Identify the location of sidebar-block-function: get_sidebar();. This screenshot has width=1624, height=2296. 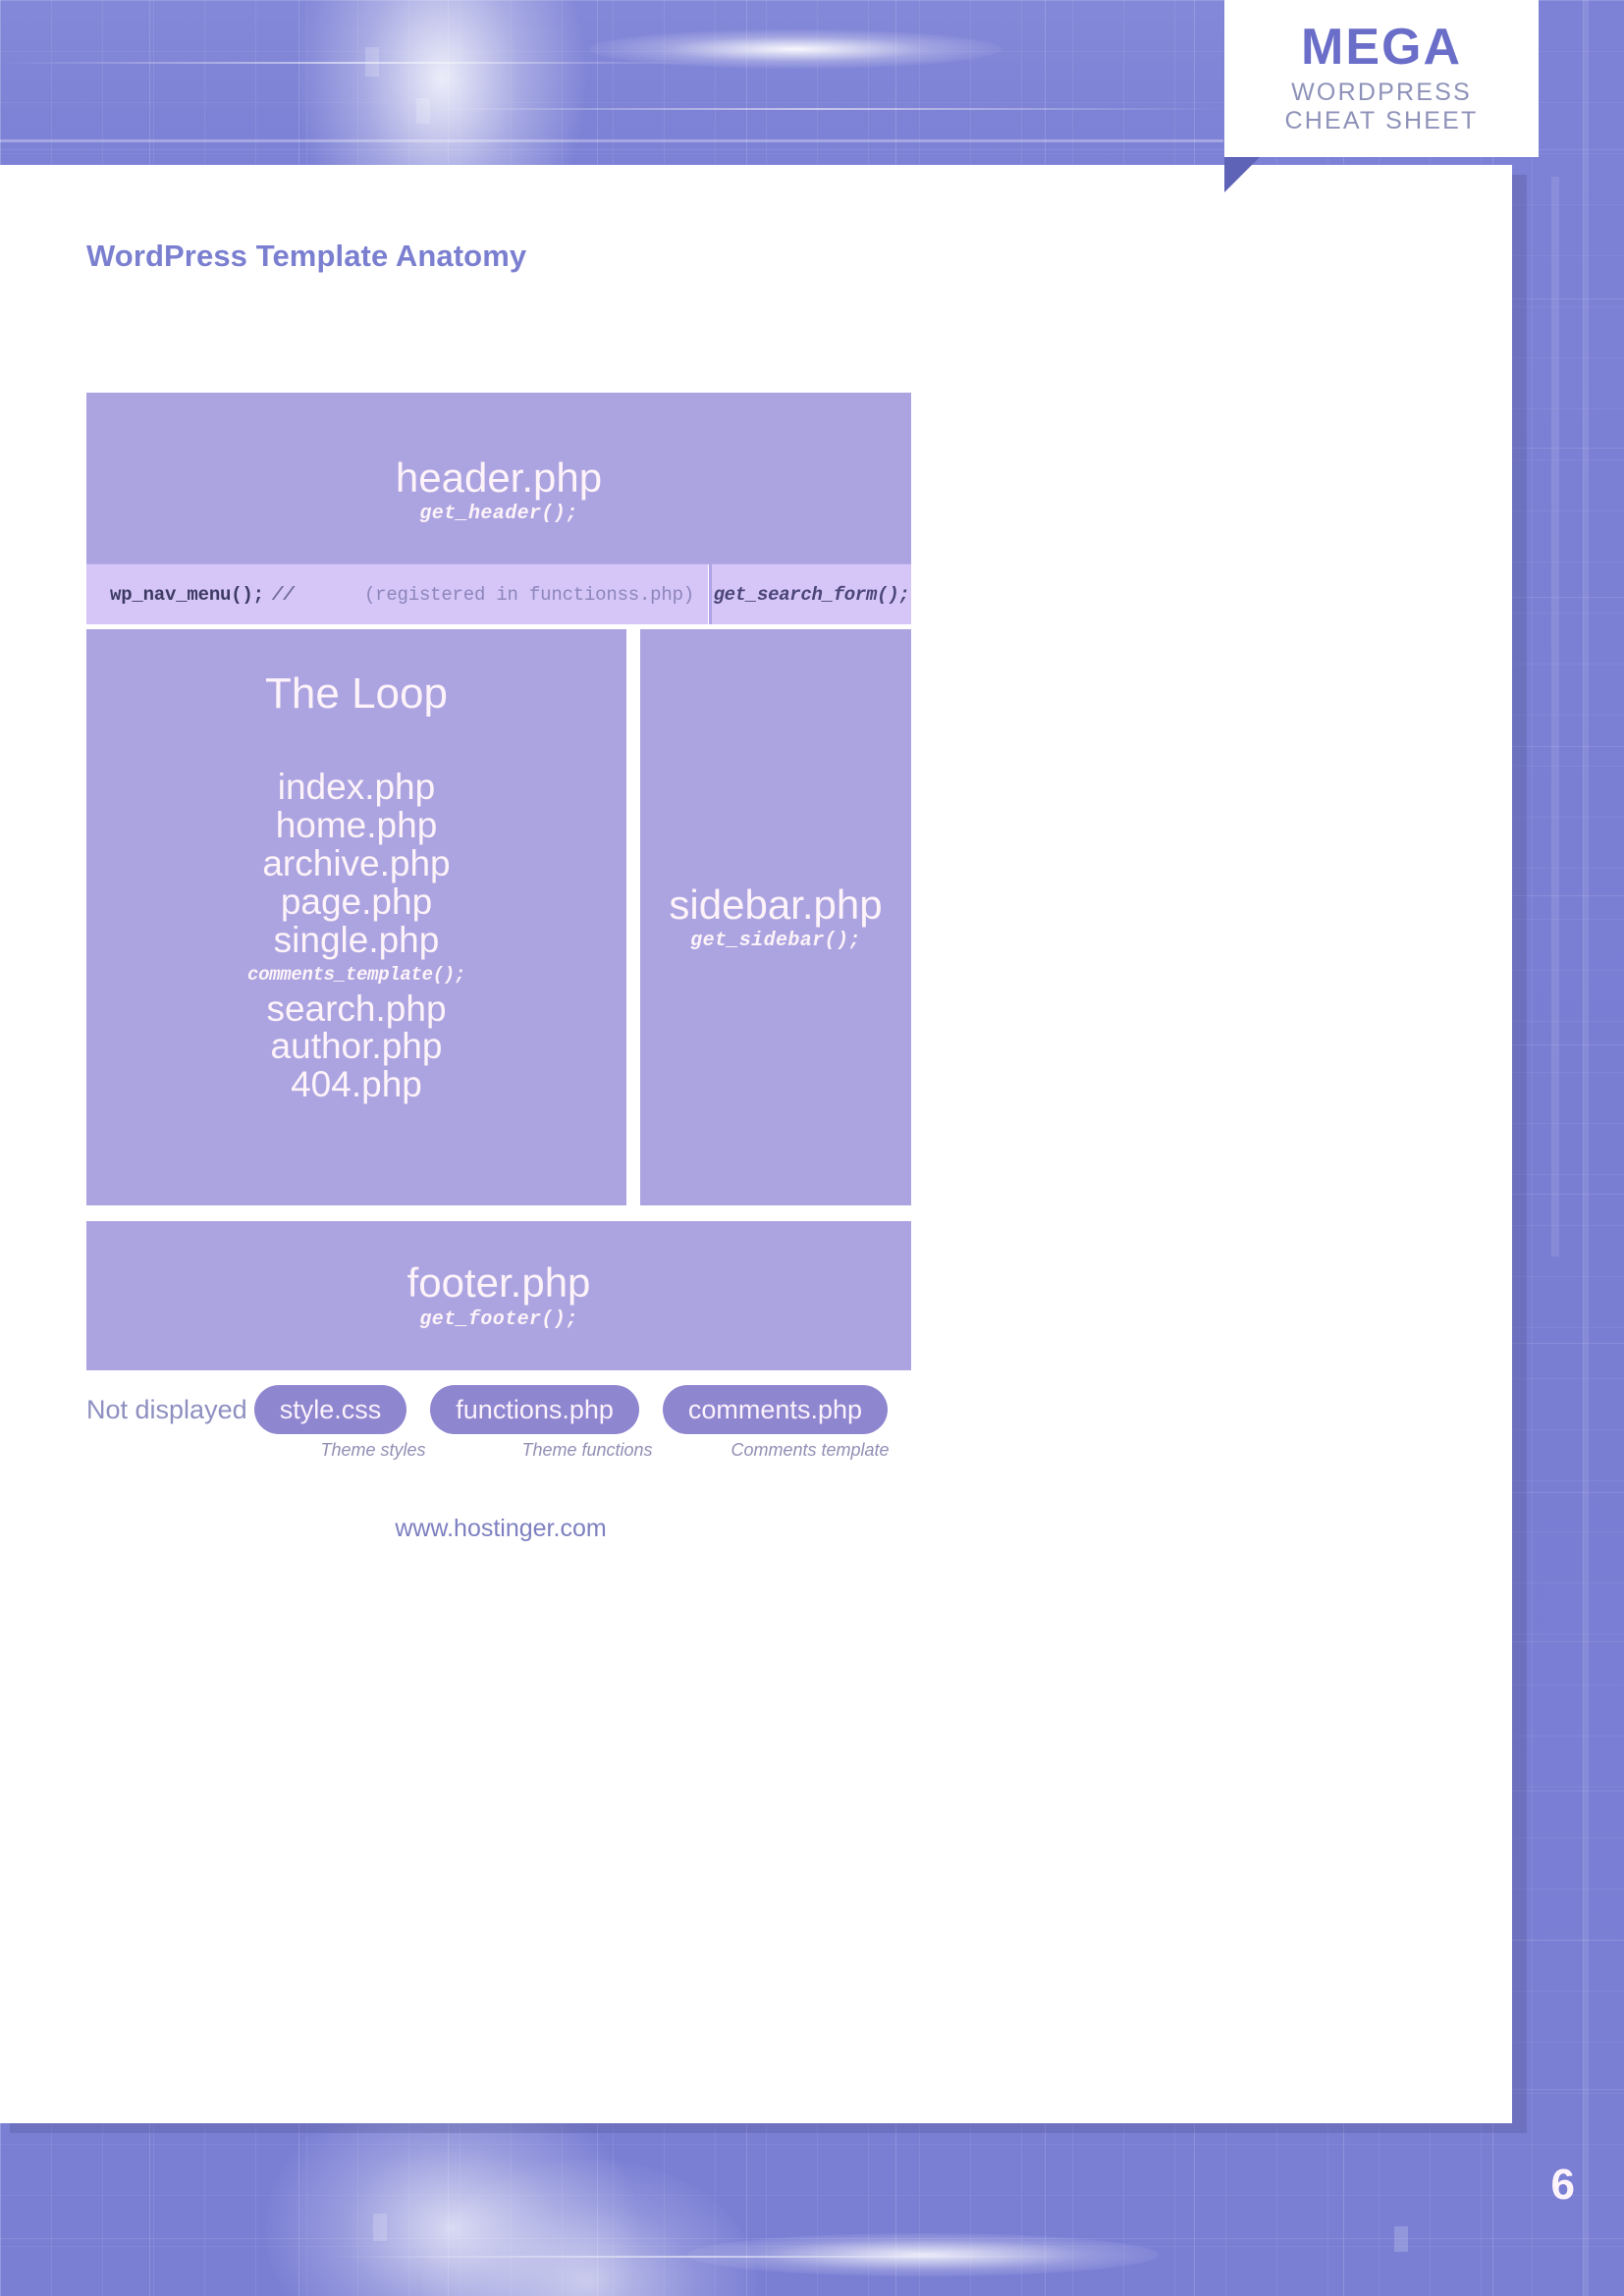
(775, 941).